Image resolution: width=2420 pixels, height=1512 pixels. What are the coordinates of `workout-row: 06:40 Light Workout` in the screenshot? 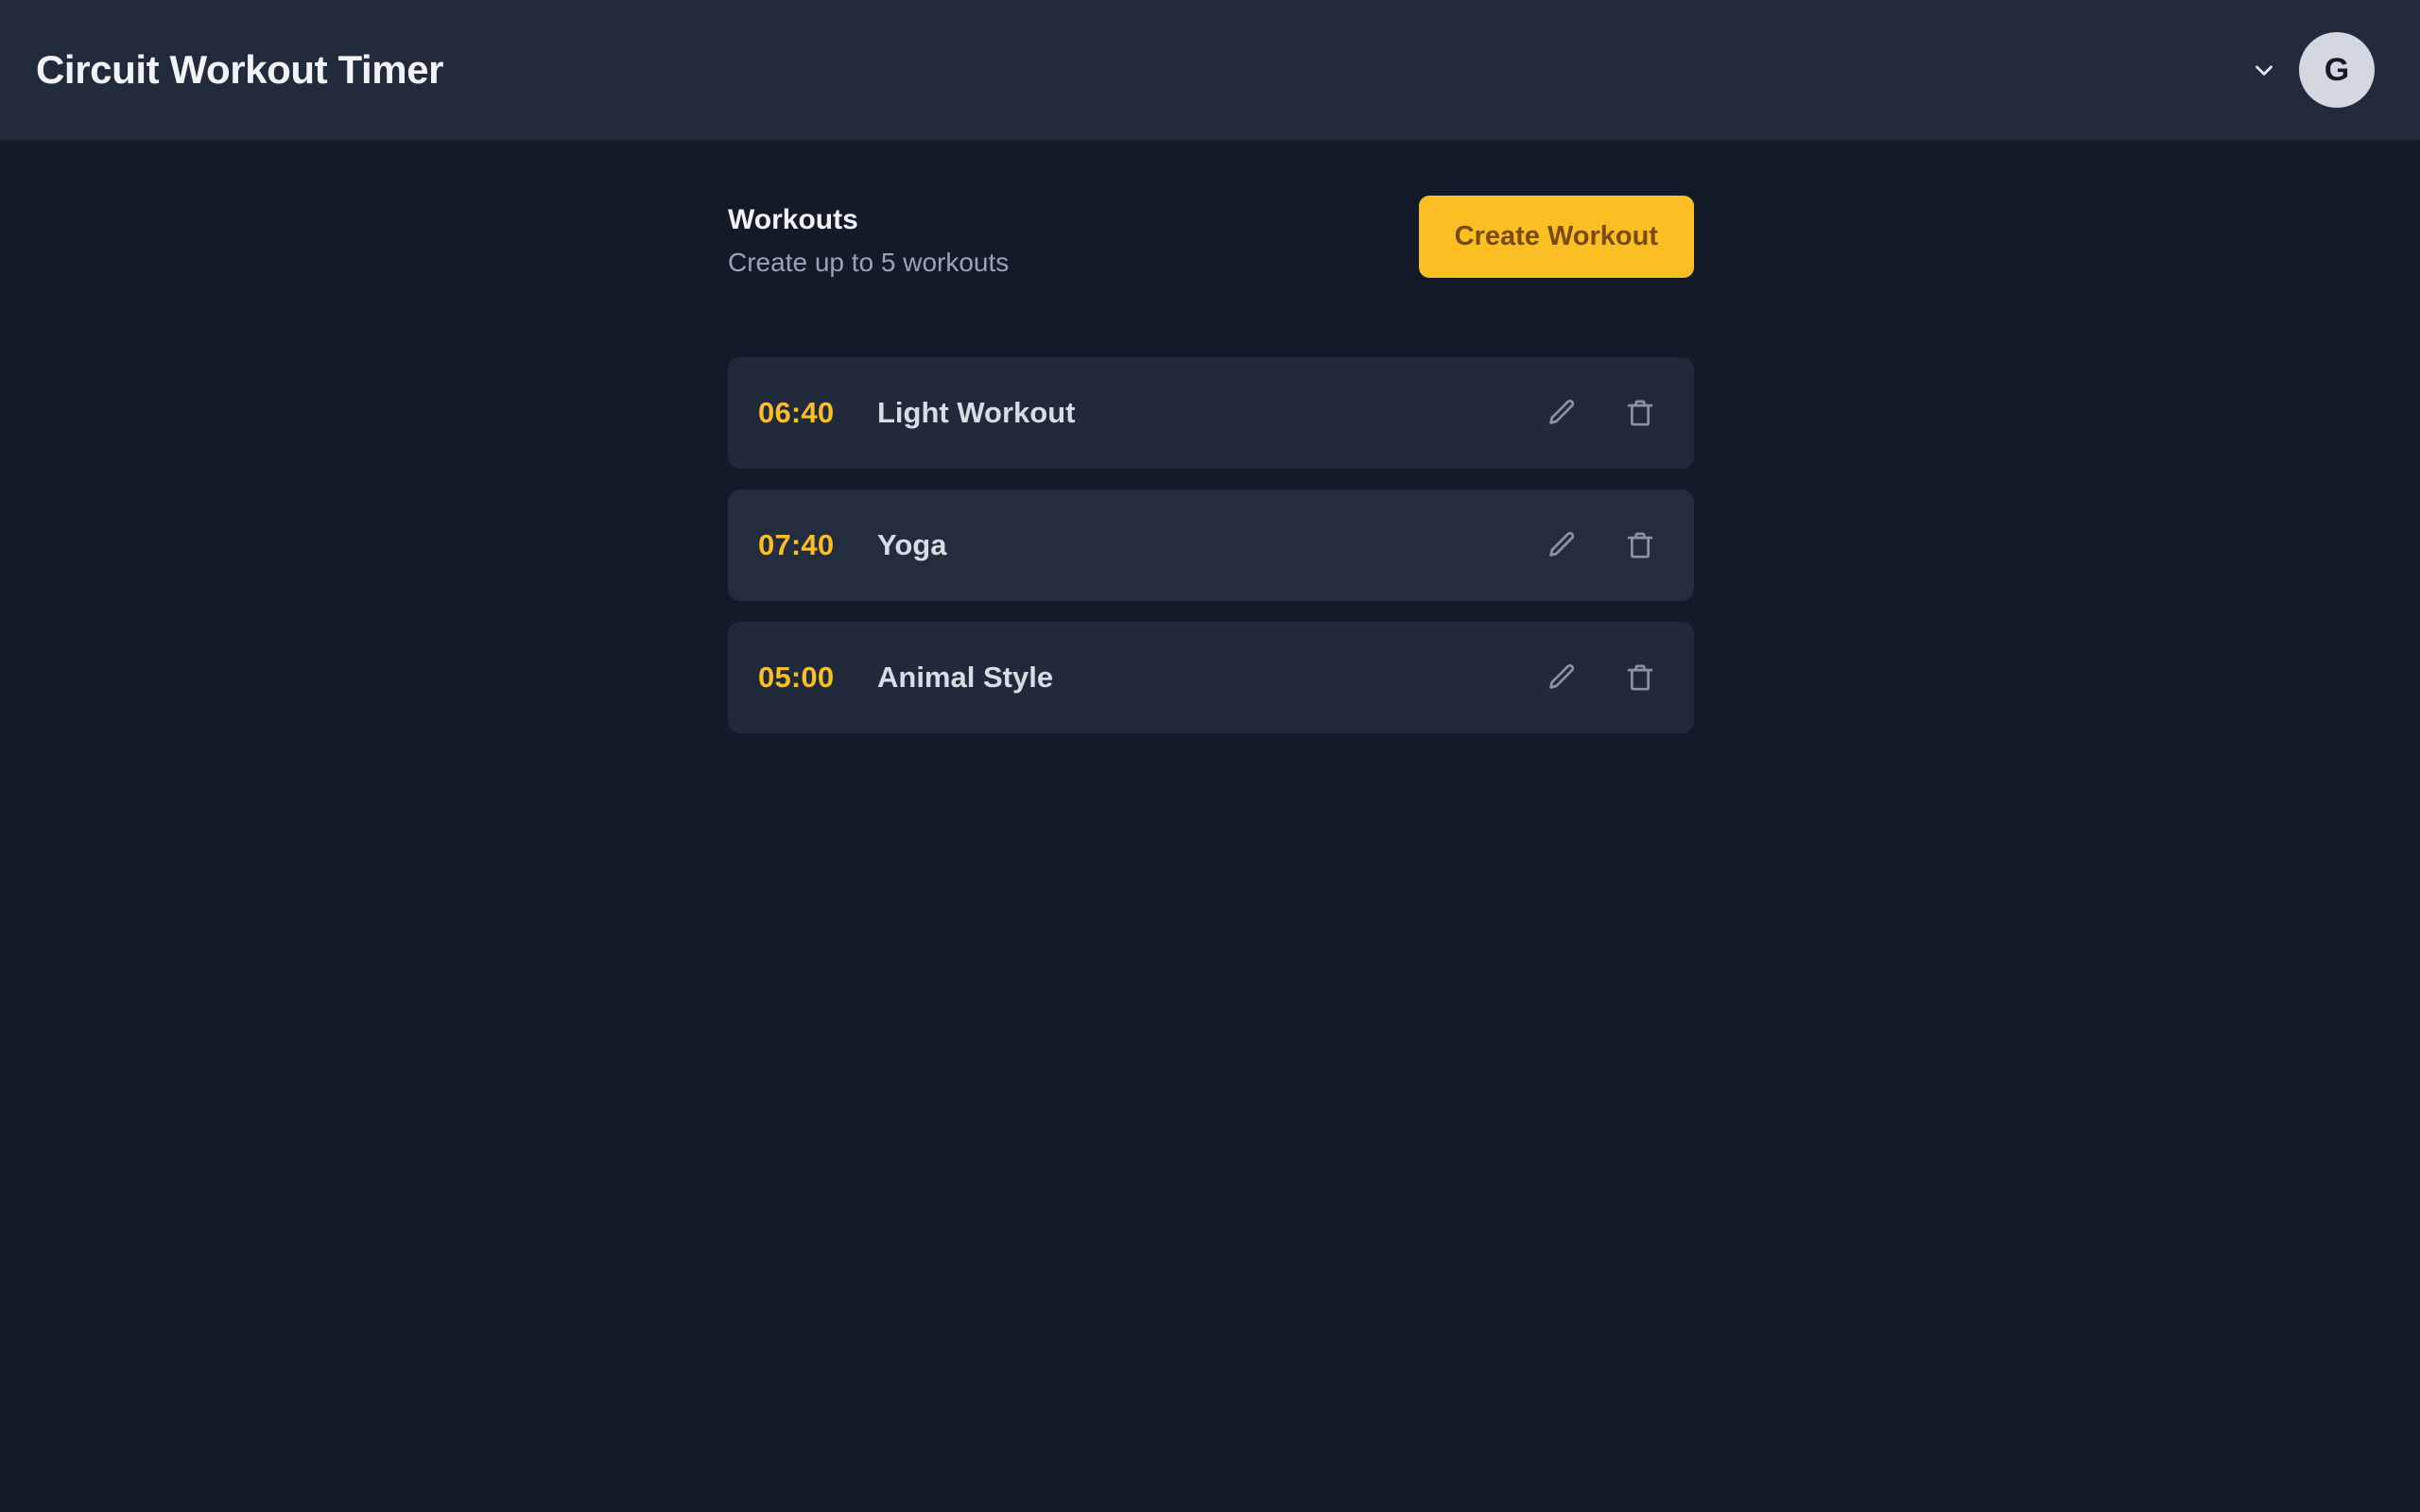 It's located at (1211, 413).